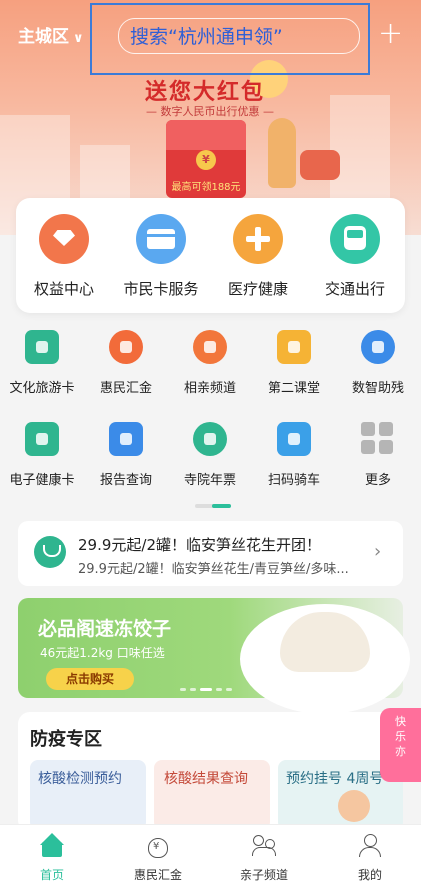  I want to click on grid-item-label: 文化旅游卡, so click(42, 388).